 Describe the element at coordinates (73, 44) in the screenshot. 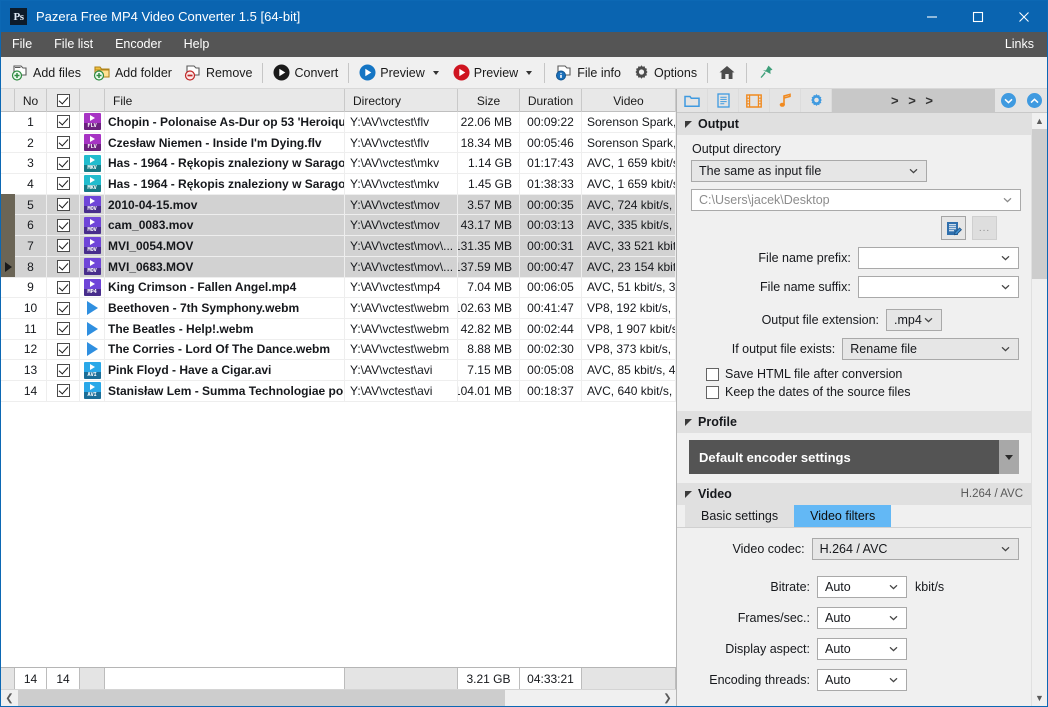

I see `menu-file-list: File list` at that location.